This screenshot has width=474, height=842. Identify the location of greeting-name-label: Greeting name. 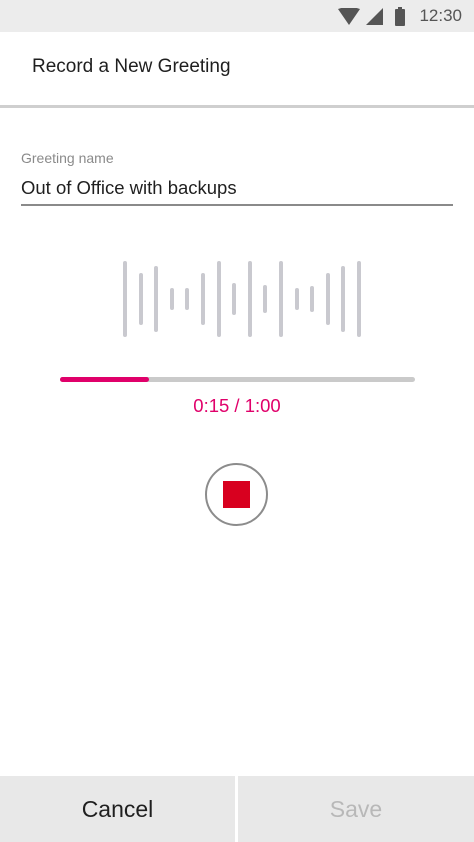
(67, 158).